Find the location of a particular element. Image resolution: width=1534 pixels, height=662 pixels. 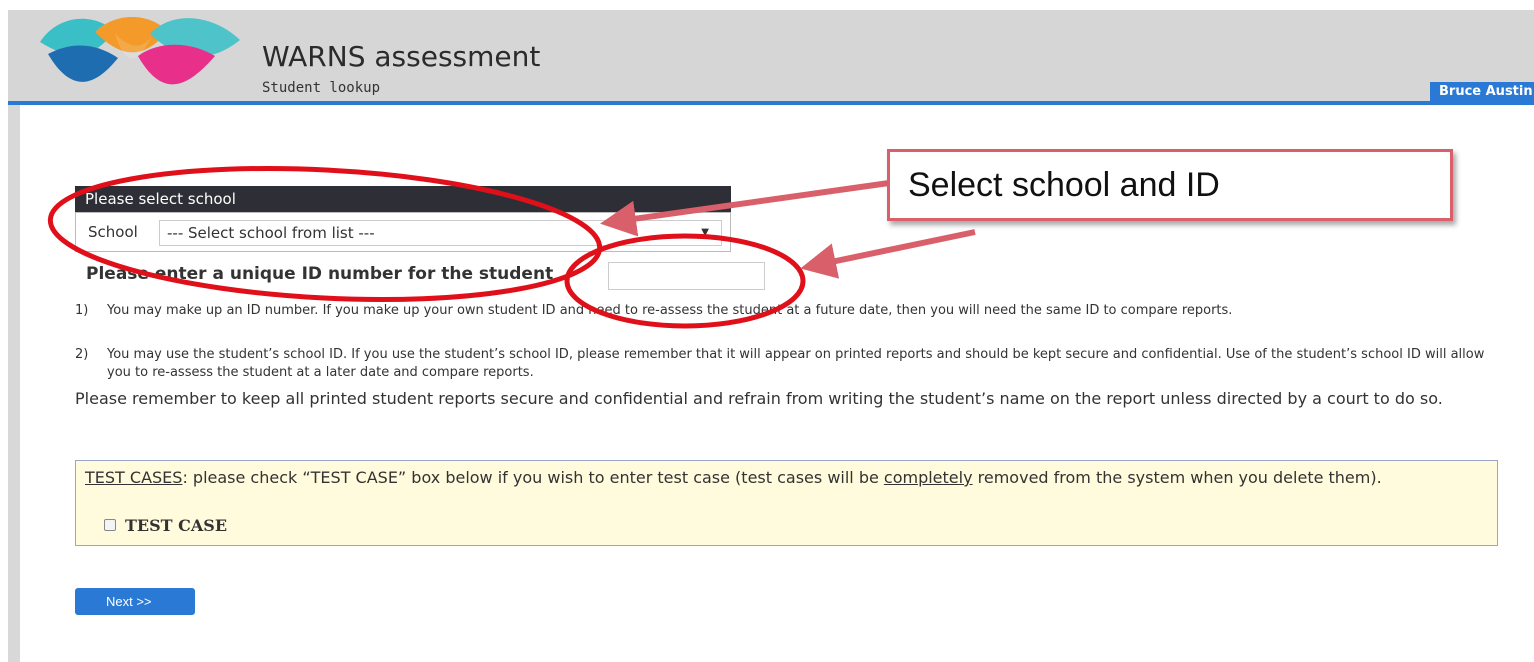

annotation-callout: Select school and ID is located at coordinates (1170, 185).